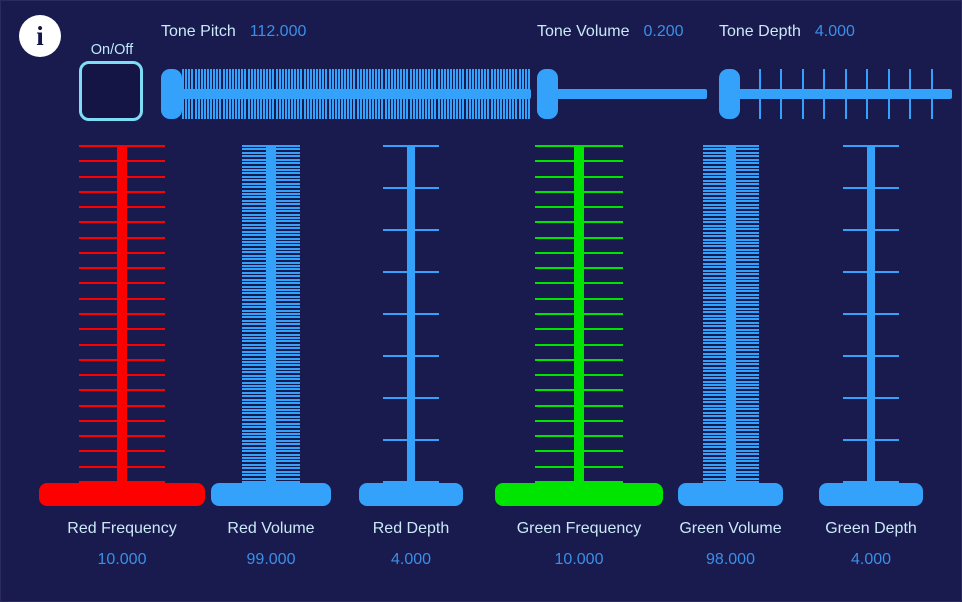 This screenshot has height=602, width=962. I want to click on tone-pitch-header: Tone Pitch 112.000, so click(233, 32).